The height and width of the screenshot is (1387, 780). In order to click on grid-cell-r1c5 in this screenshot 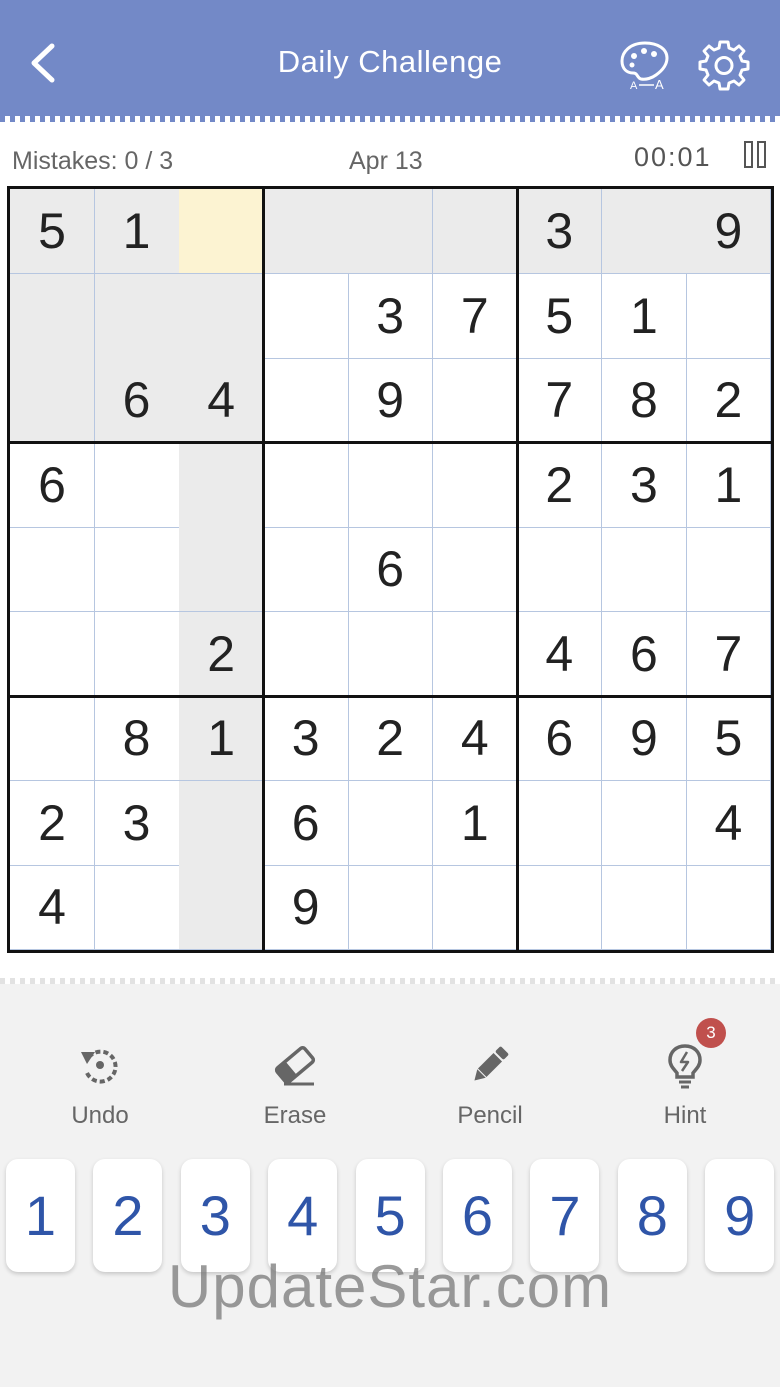, I will do `click(391, 231)`.